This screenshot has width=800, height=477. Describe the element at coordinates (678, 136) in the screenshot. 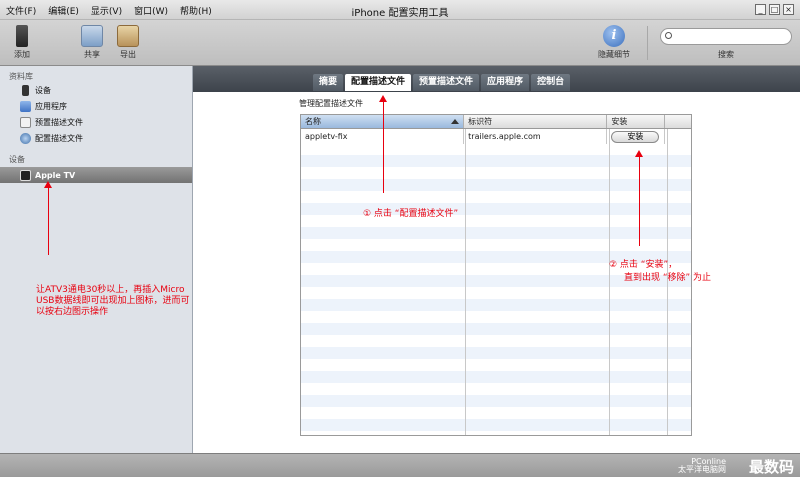

I see `table-row-empty-cell` at that location.